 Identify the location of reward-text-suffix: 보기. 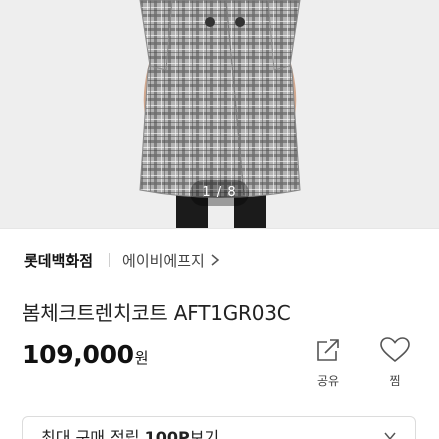
(204, 433).